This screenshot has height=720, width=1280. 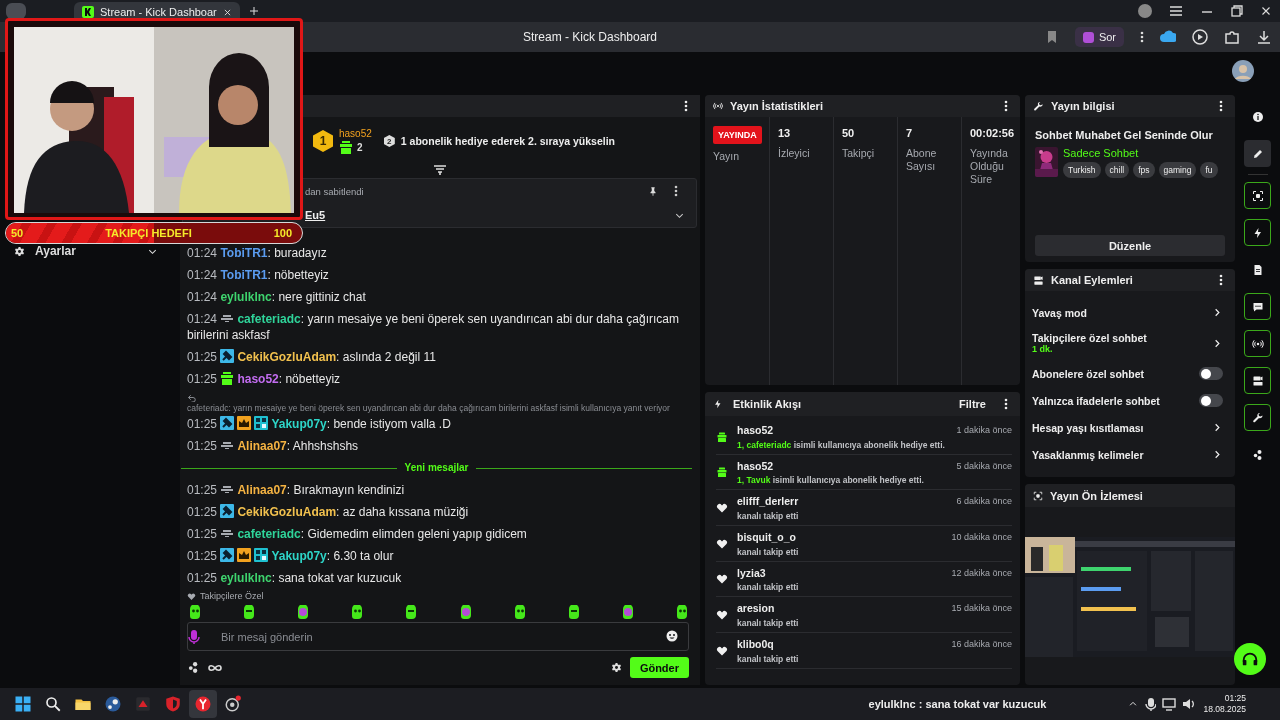 What do you see at coordinates (258, 275) in the screenshot?
I see `chat-message: 01:24 TobiTR1: nöbetteyiz` at bounding box center [258, 275].